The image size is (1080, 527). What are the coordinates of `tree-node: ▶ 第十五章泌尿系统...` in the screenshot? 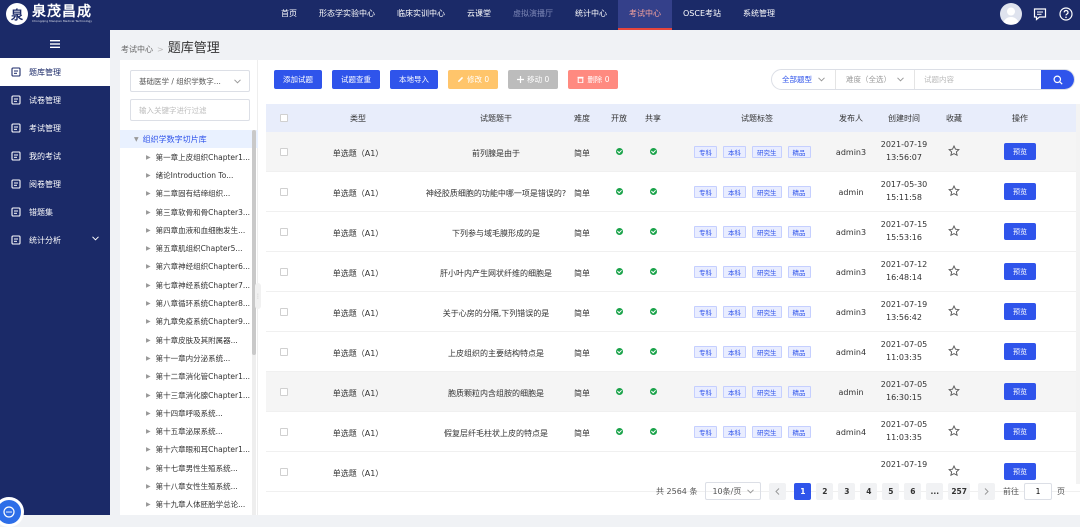 It's located at (189, 431).